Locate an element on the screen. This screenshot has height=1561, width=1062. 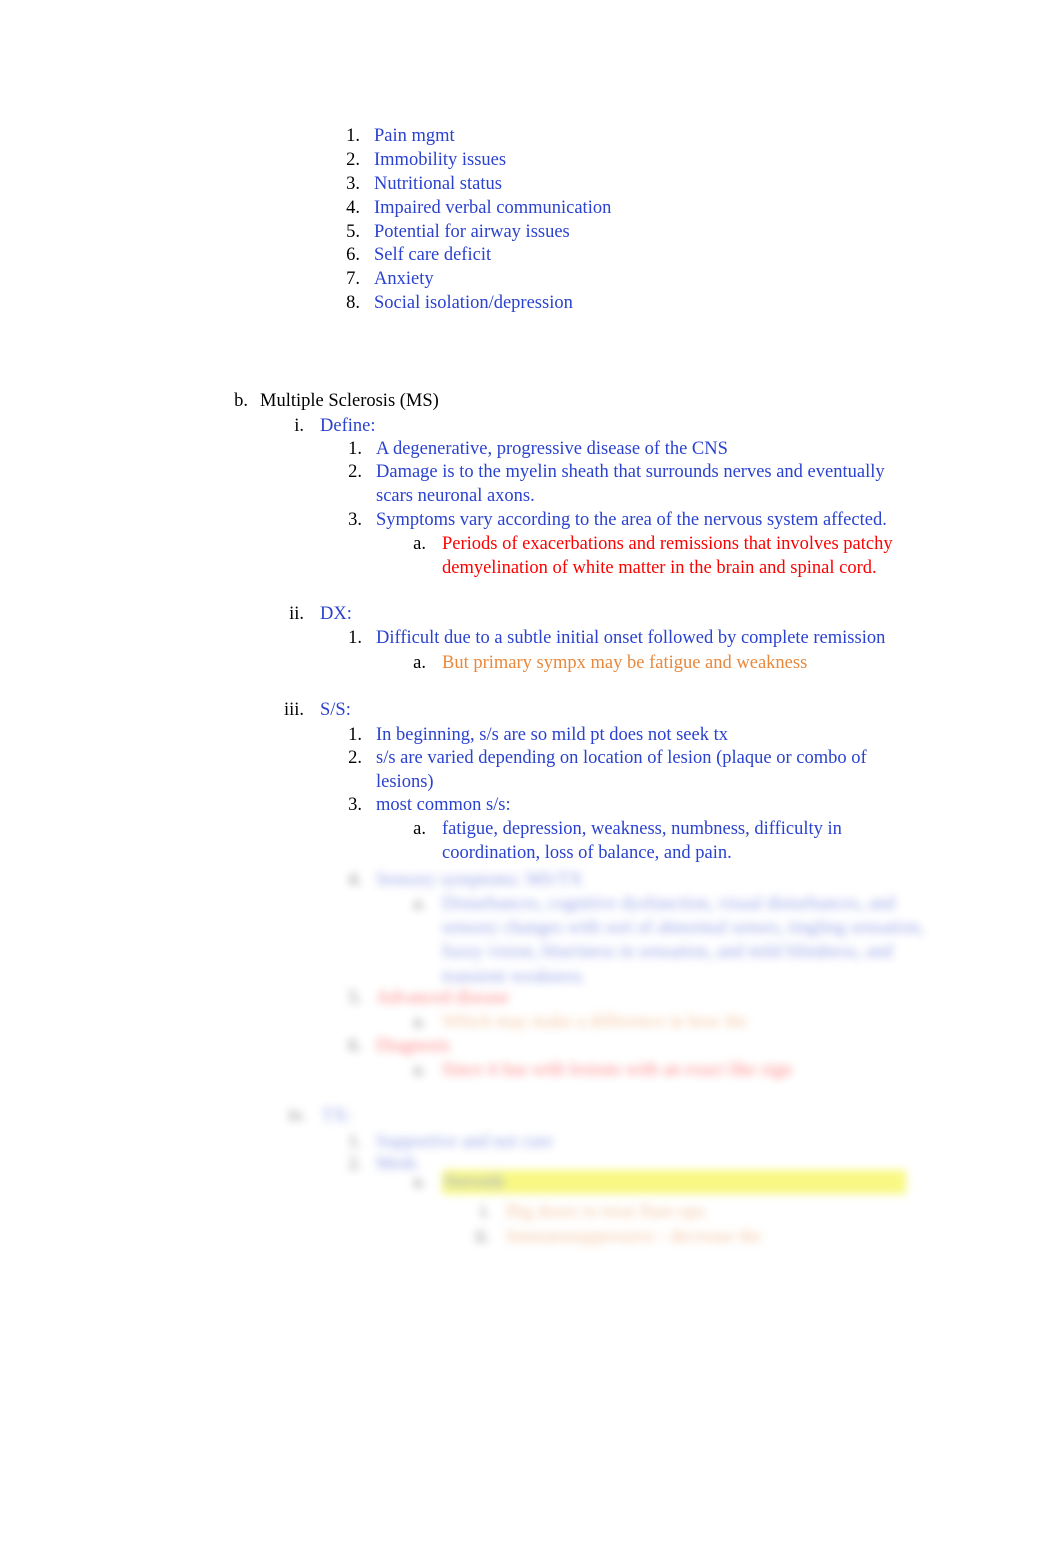
subsection-label: TX: is located at coordinates (337, 1116).